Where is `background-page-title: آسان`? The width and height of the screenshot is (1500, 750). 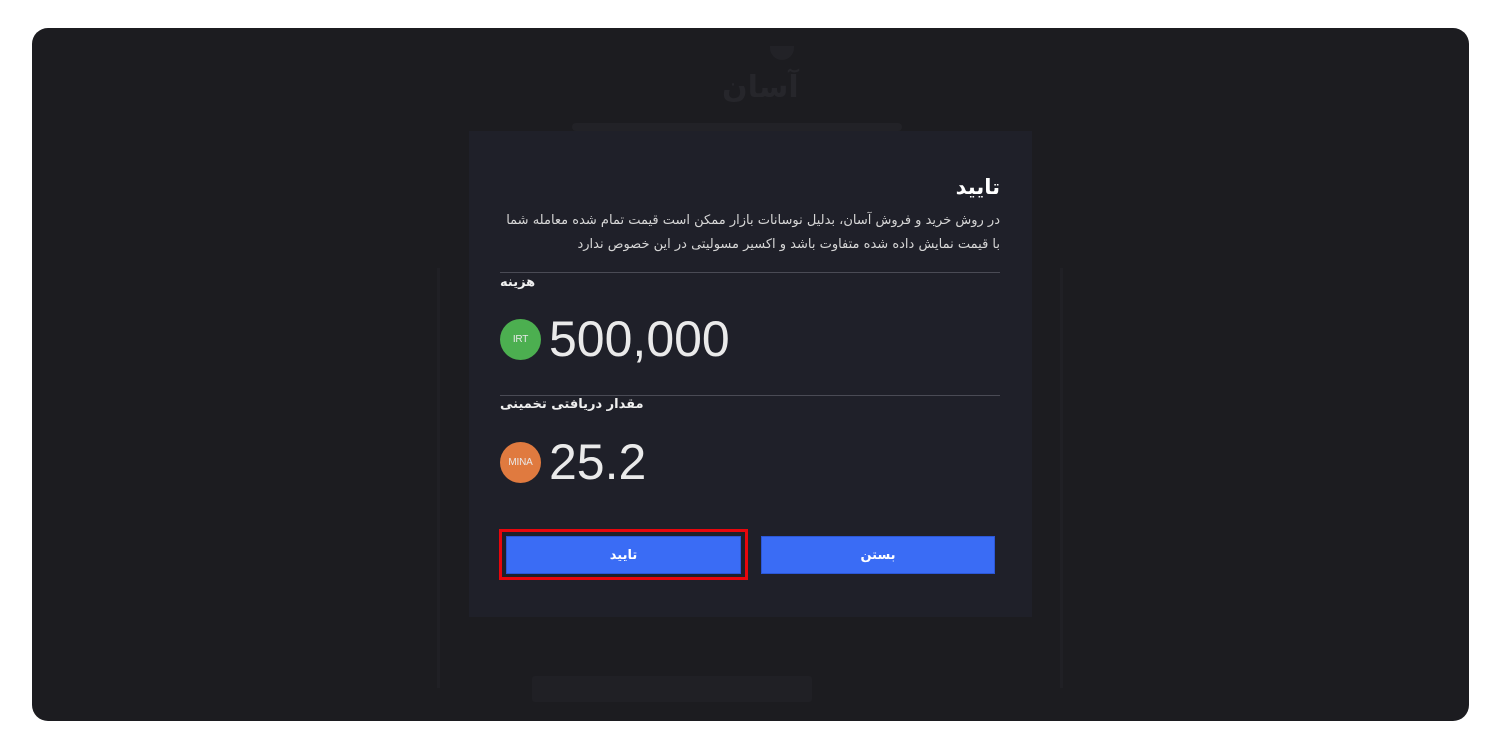 background-page-title: آسان is located at coordinates (760, 87).